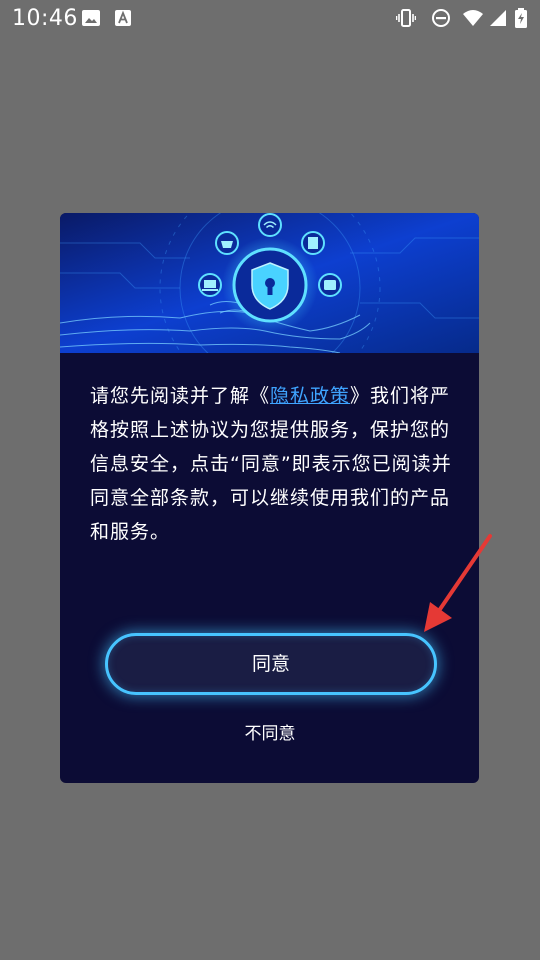  Describe the element at coordinates (270, 734) in the screenshot. I see `disagree-button: 不同意` at that location.